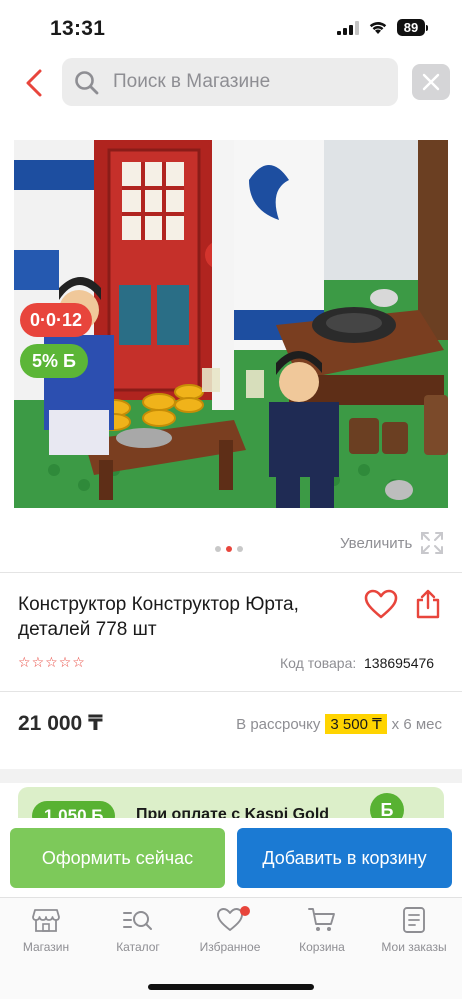  I want to click on tab-label: Избранное, so click(230, 947).